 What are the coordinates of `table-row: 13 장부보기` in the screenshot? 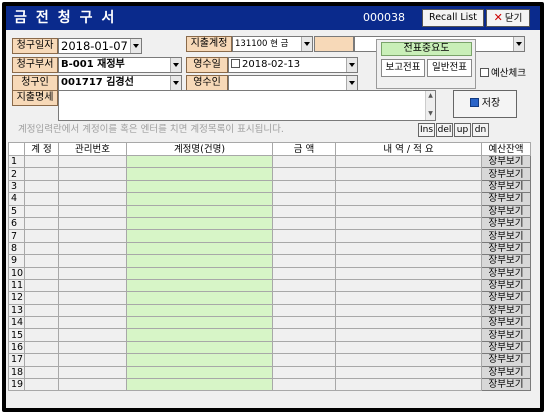 It's located at (269, 310).